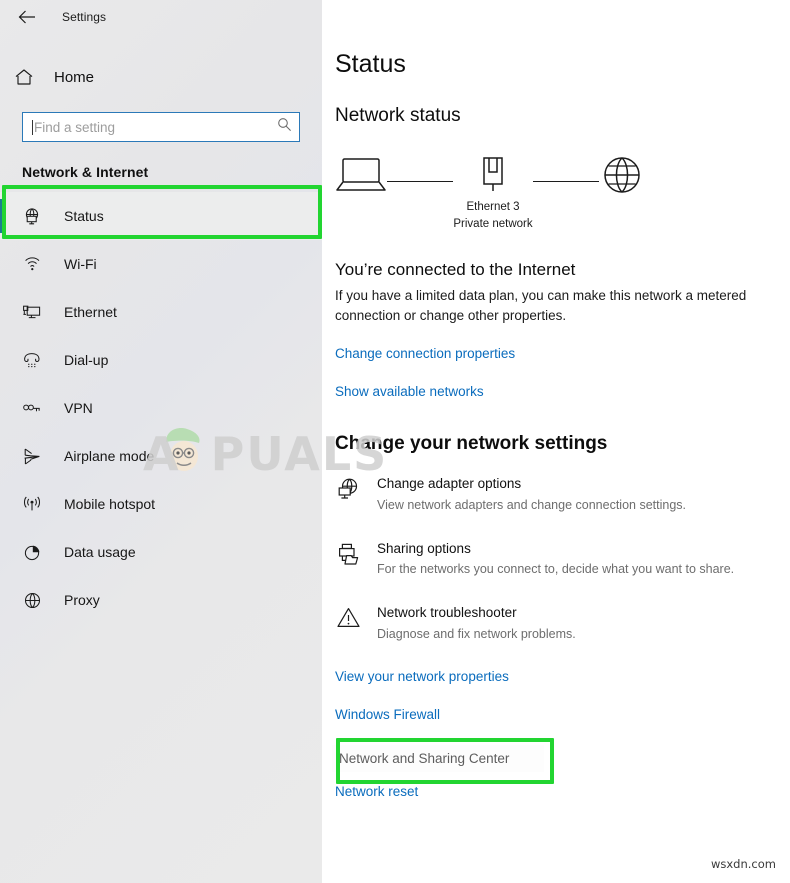 This screenshot has width=790, height=883. What do you see at coordinates (409, 391) in the screenshot?
I see `link-show-available-networks: Show available networks` at bounding box center [409, 391].